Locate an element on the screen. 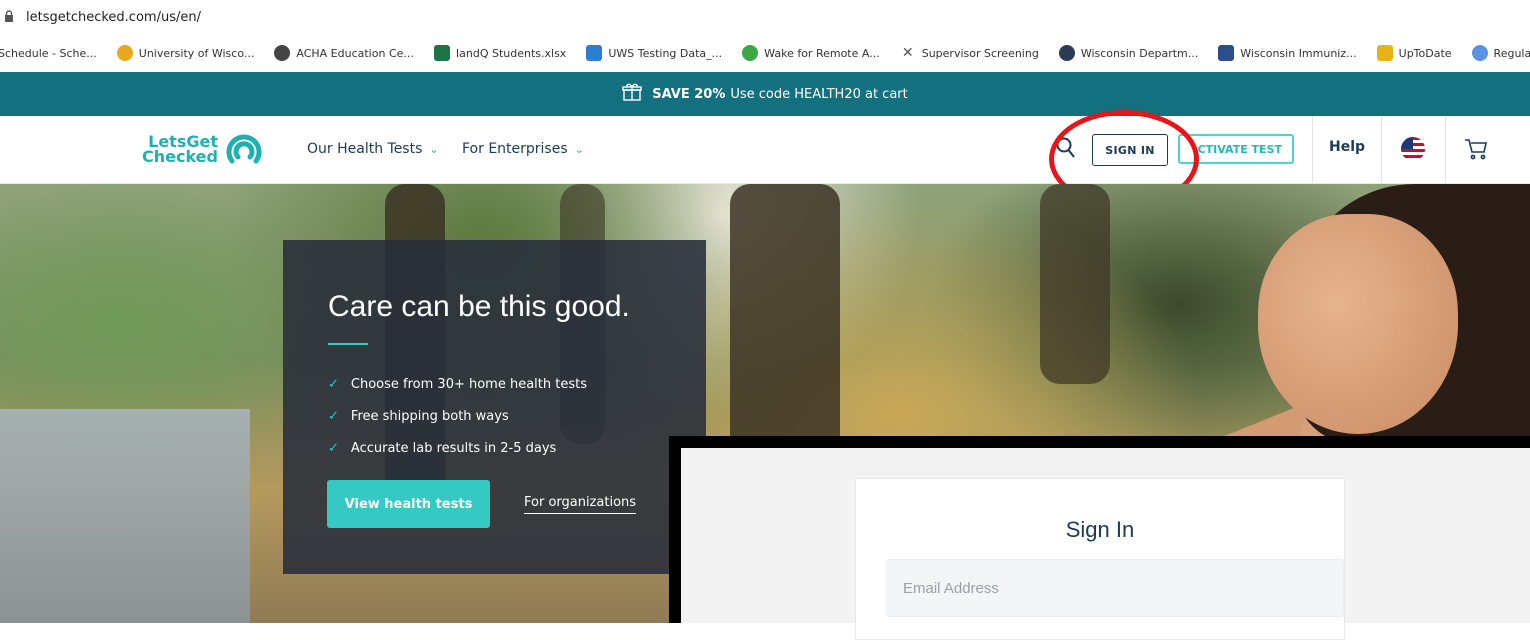 This screenshot has width=1530, height=640. activate-test-button: CTIVATE TEST is located at coordinates (1236, 149).